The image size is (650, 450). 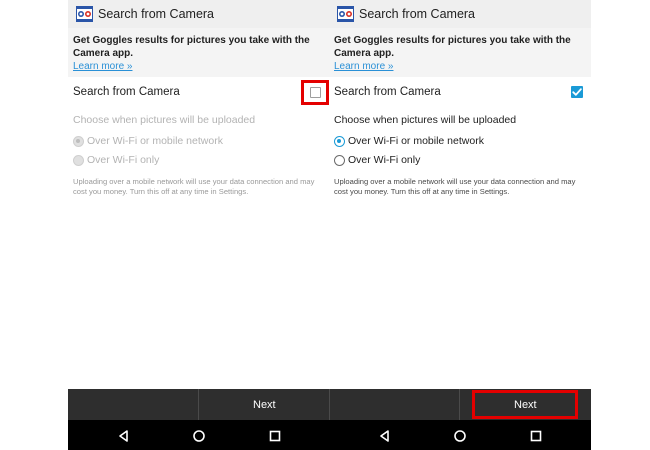 I want to click on left-next-button: Next, so click(x=264, y=405).